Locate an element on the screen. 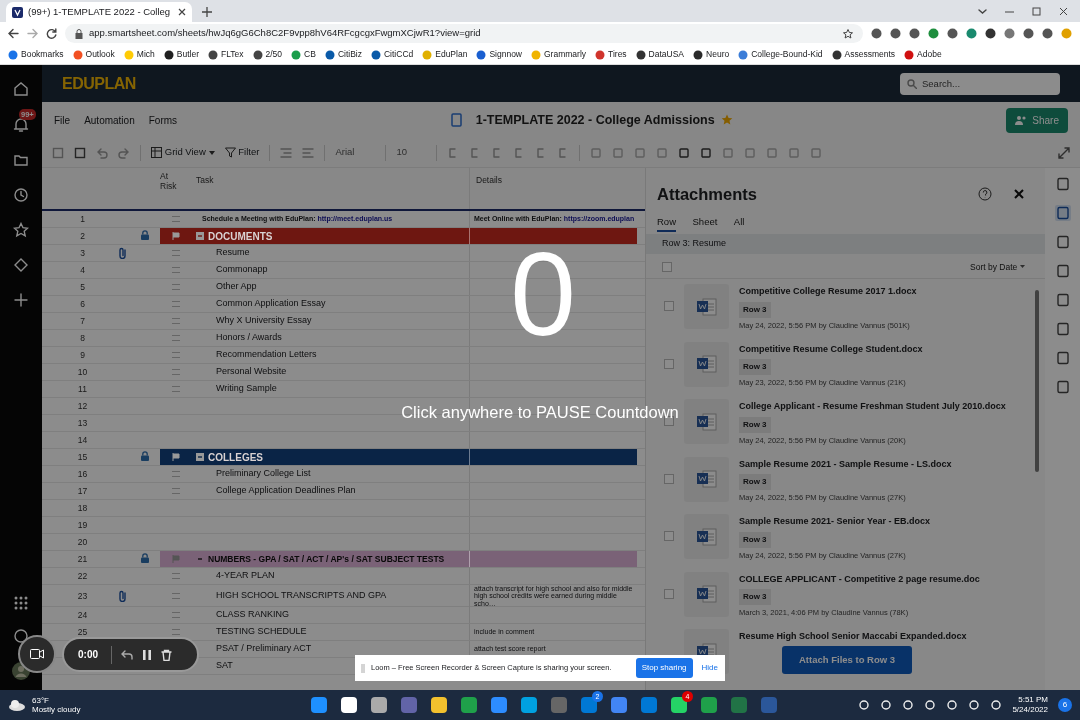  menu-item: Forms is located at coordinates (163, 120).